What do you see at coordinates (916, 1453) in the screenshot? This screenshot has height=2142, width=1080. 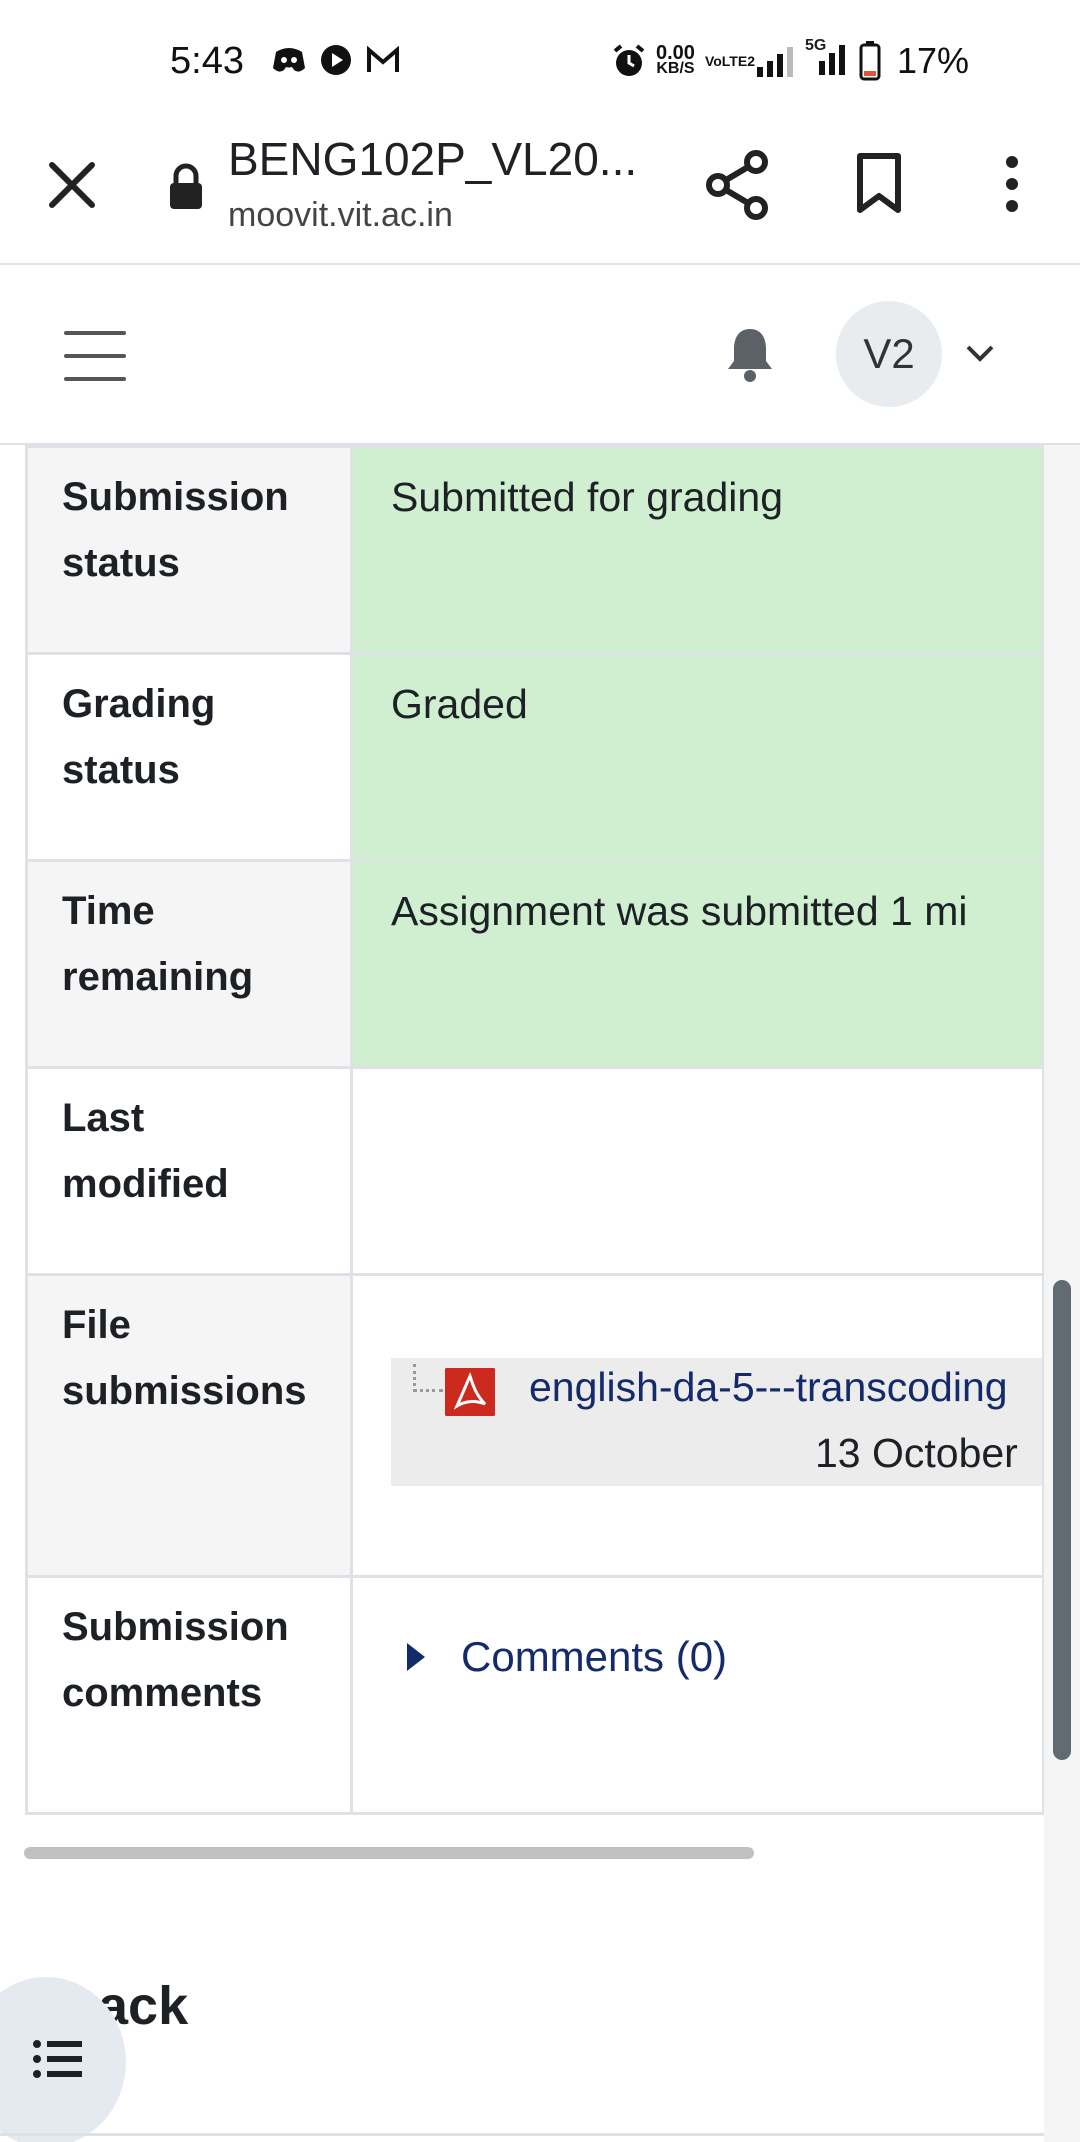 I see `file-date: 13 October` at bounding box center [916, 1453].